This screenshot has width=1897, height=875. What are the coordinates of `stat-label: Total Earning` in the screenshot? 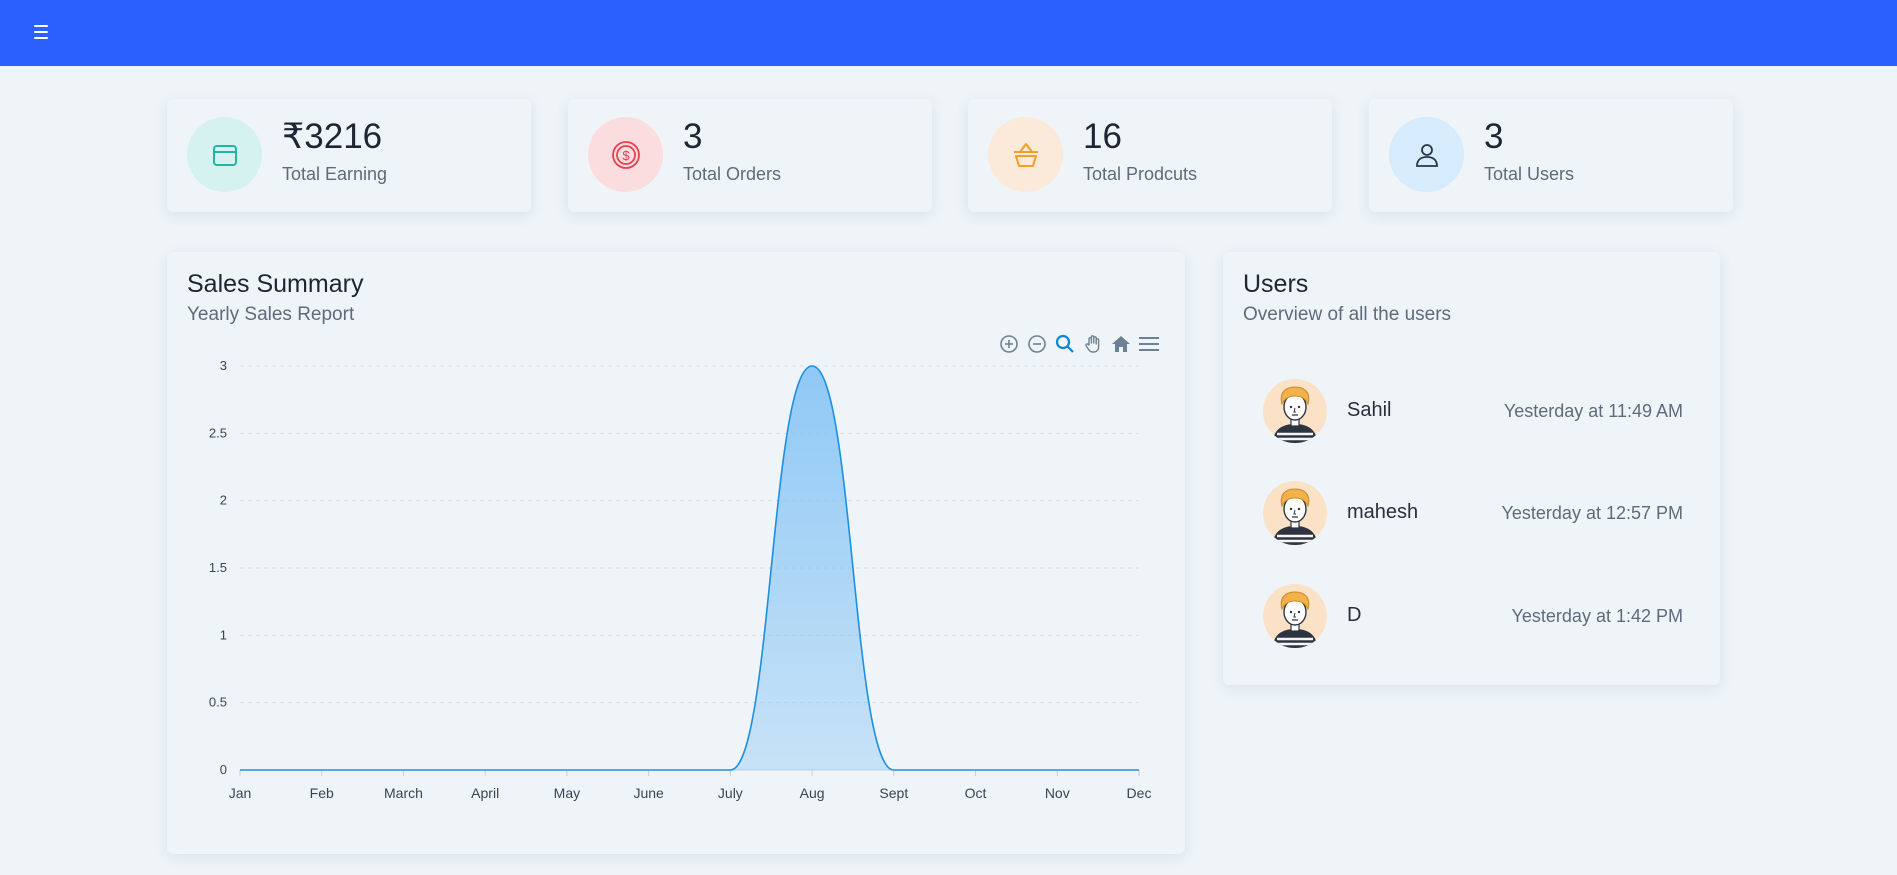 It's located at (335, 174).